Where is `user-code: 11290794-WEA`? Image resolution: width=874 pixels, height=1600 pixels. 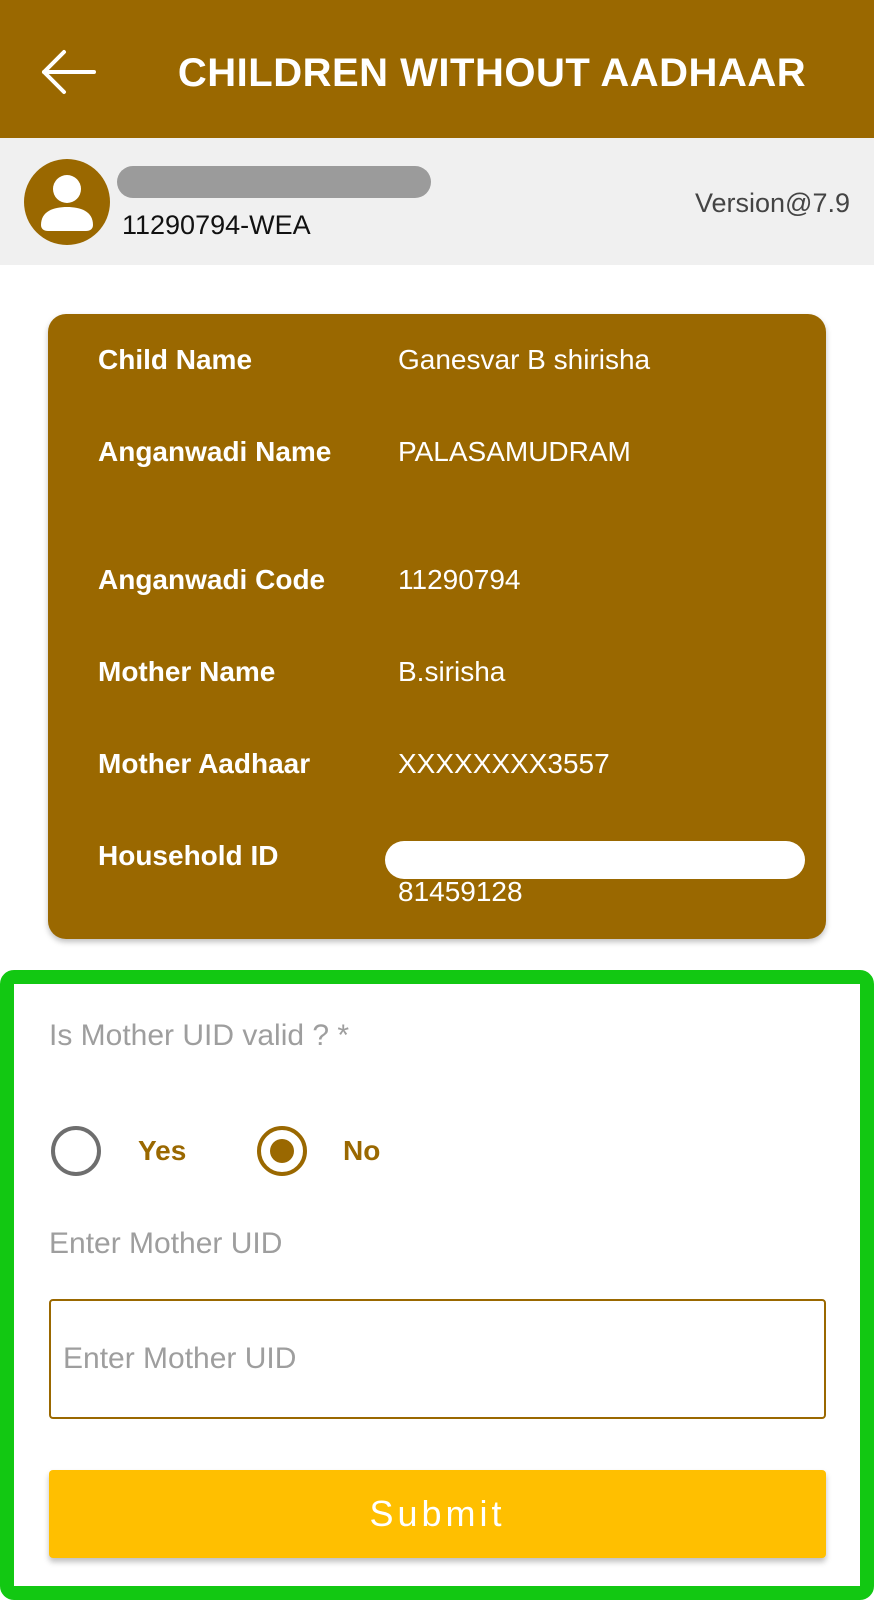 user-code: 11290794-WEA is located at coordinates (216, 225).